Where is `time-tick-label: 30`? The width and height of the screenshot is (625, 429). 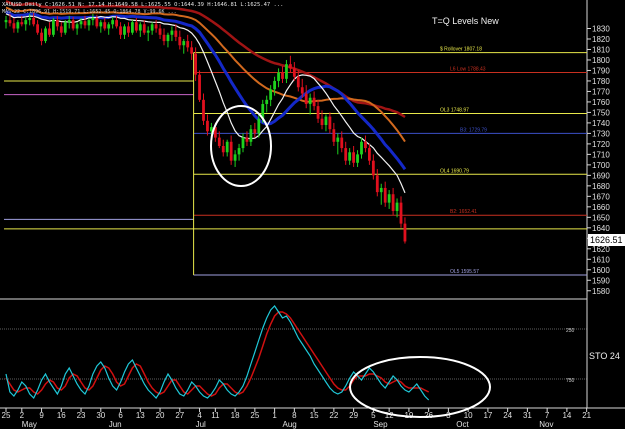 time-tick-label: 30 is located at coordinates (100, 415).